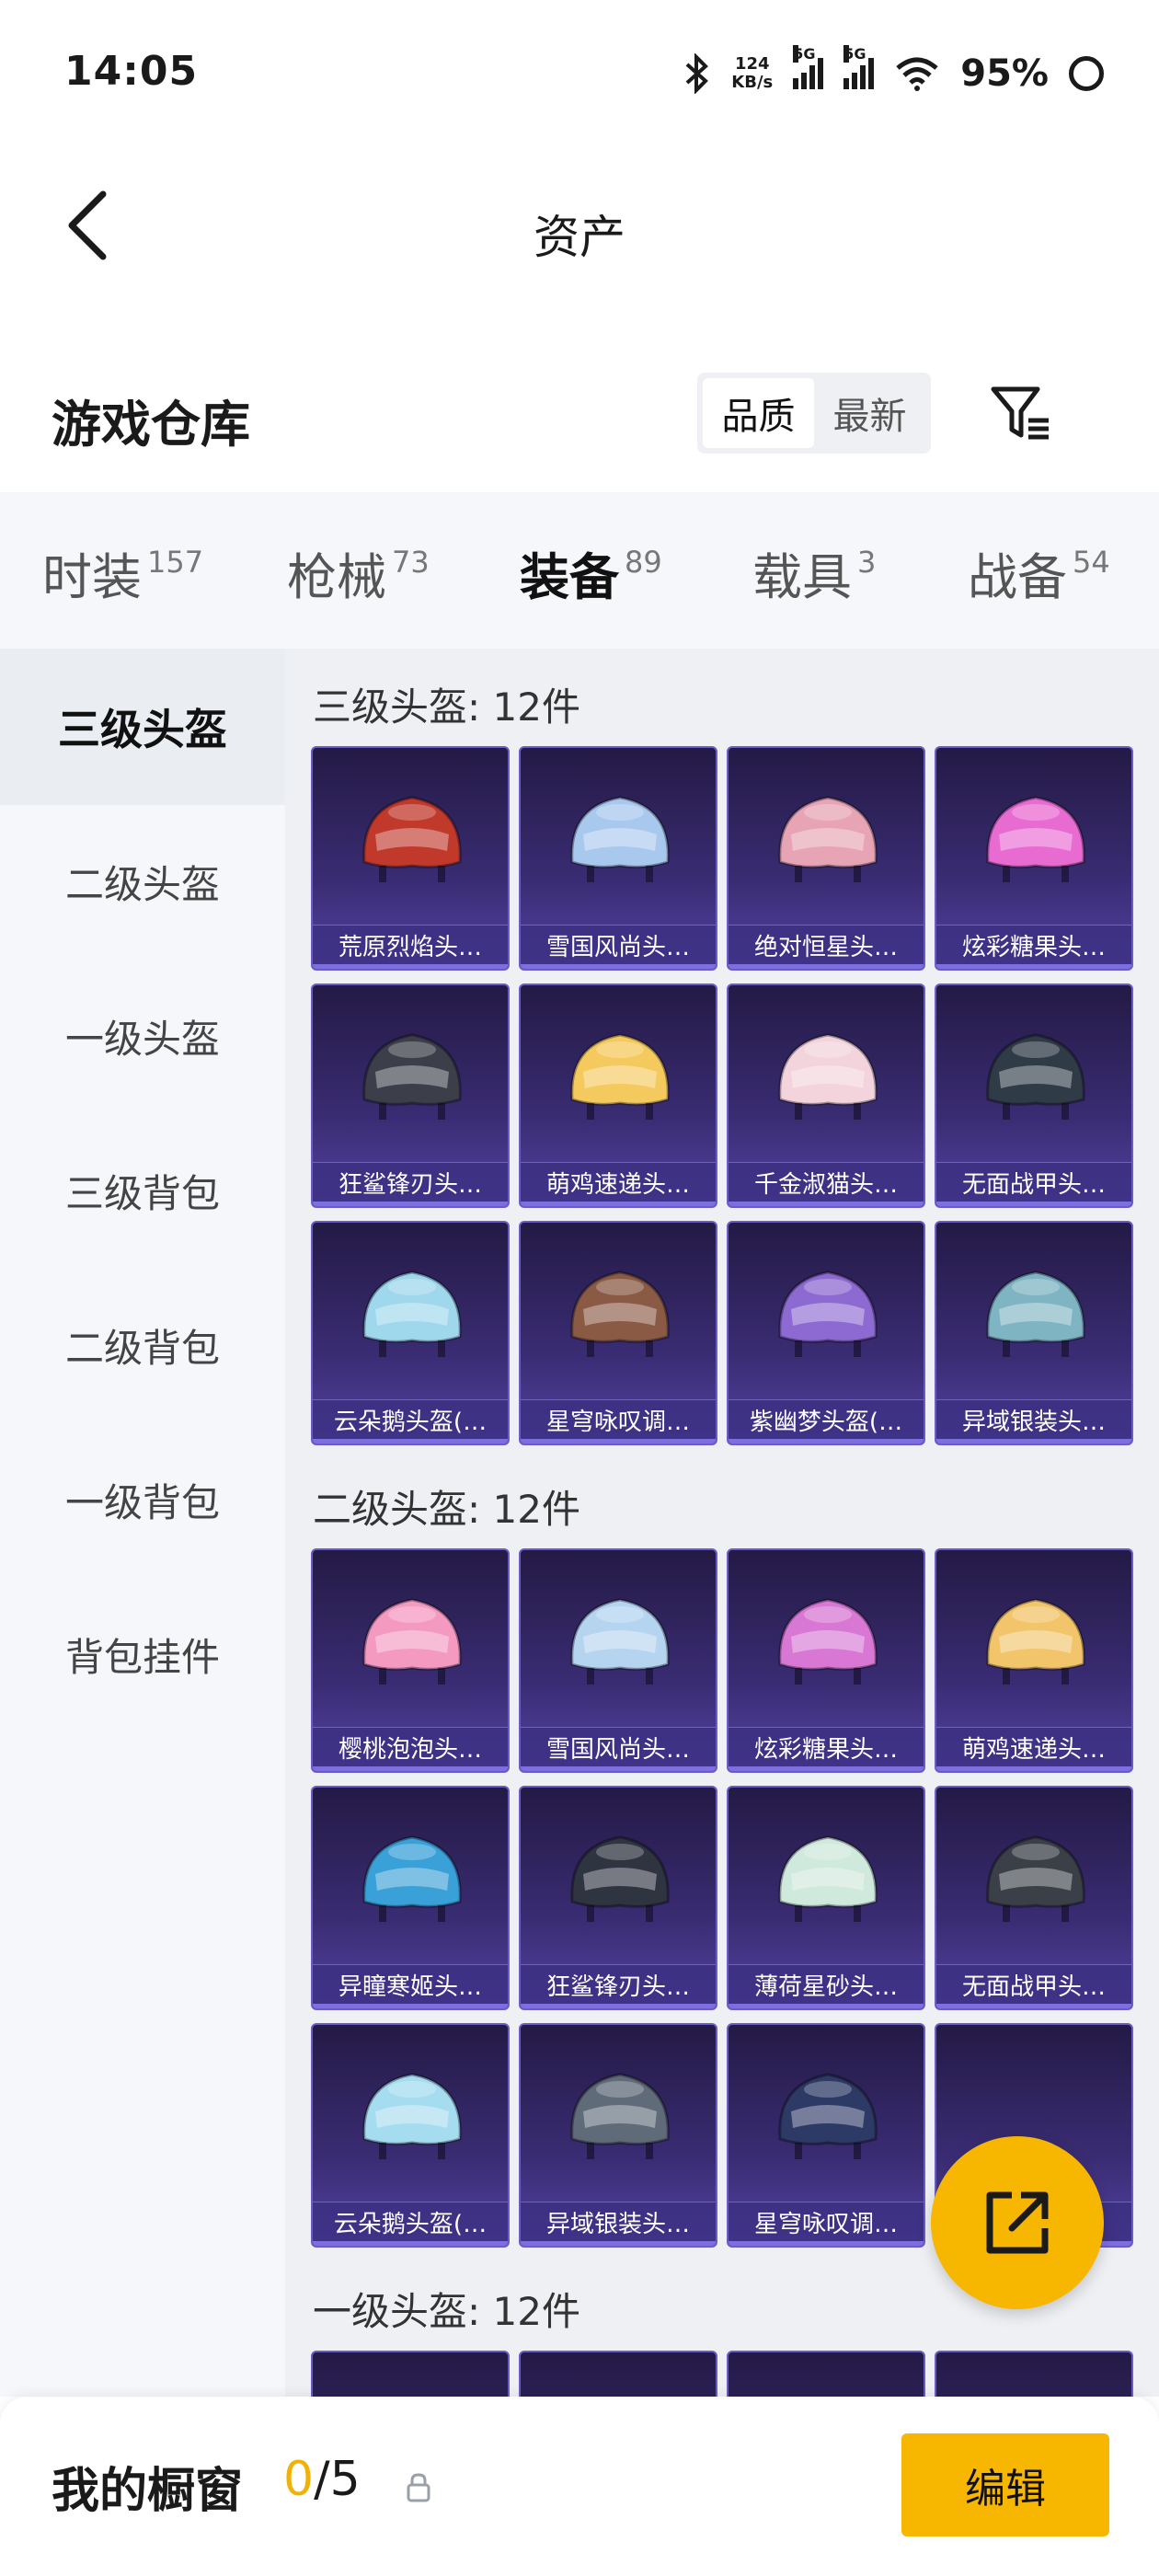  What do you see at coordinates (418, 2487) in the screenshot?
I see `lock-icon` at bounding box center [418, 2487].